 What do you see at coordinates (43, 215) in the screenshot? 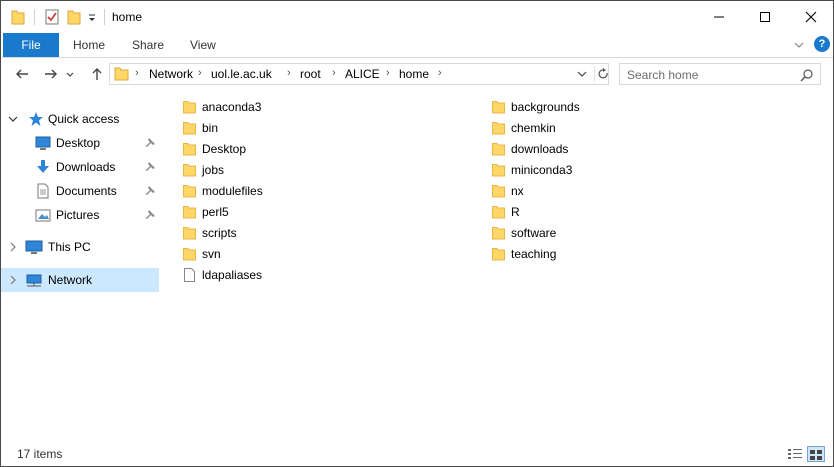
I see `pictures-icon` at bounding box center [43, 215].